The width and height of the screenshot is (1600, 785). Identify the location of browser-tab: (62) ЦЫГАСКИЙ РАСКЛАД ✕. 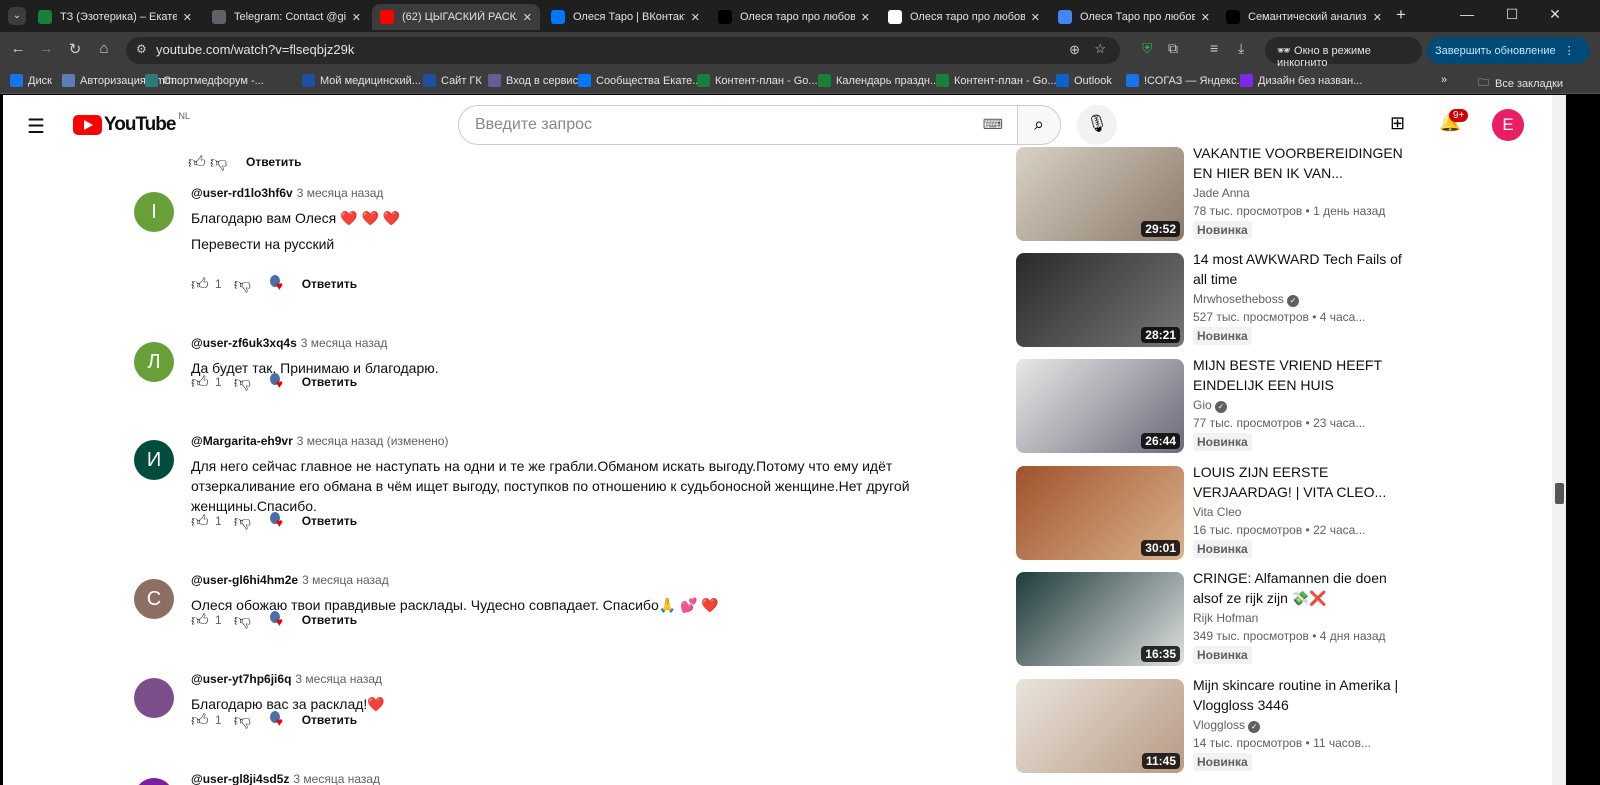
(456, 17).